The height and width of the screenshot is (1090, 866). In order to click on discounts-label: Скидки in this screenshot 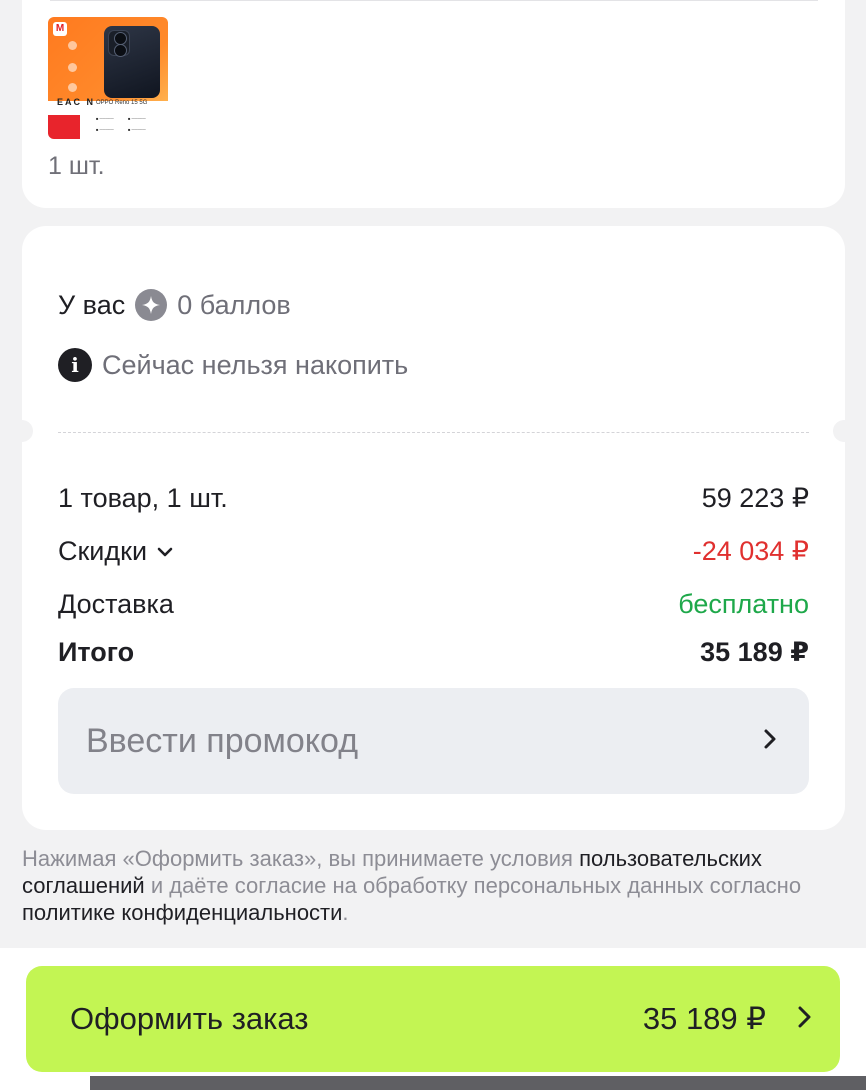, I will do `click(103, 551)`.